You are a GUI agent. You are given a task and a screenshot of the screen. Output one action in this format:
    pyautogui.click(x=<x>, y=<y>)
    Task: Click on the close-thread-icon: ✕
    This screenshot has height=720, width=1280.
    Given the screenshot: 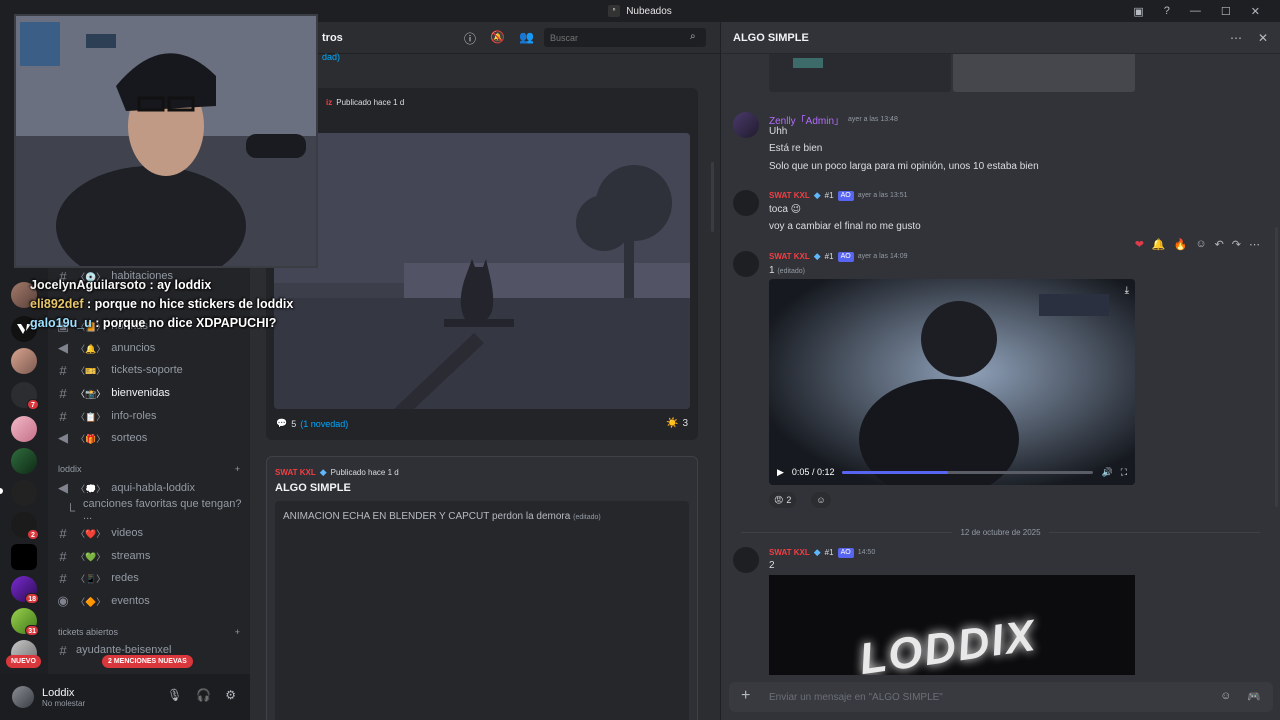 What is the action you would take?
    pyautogui.click(x=1263, y=38)
    